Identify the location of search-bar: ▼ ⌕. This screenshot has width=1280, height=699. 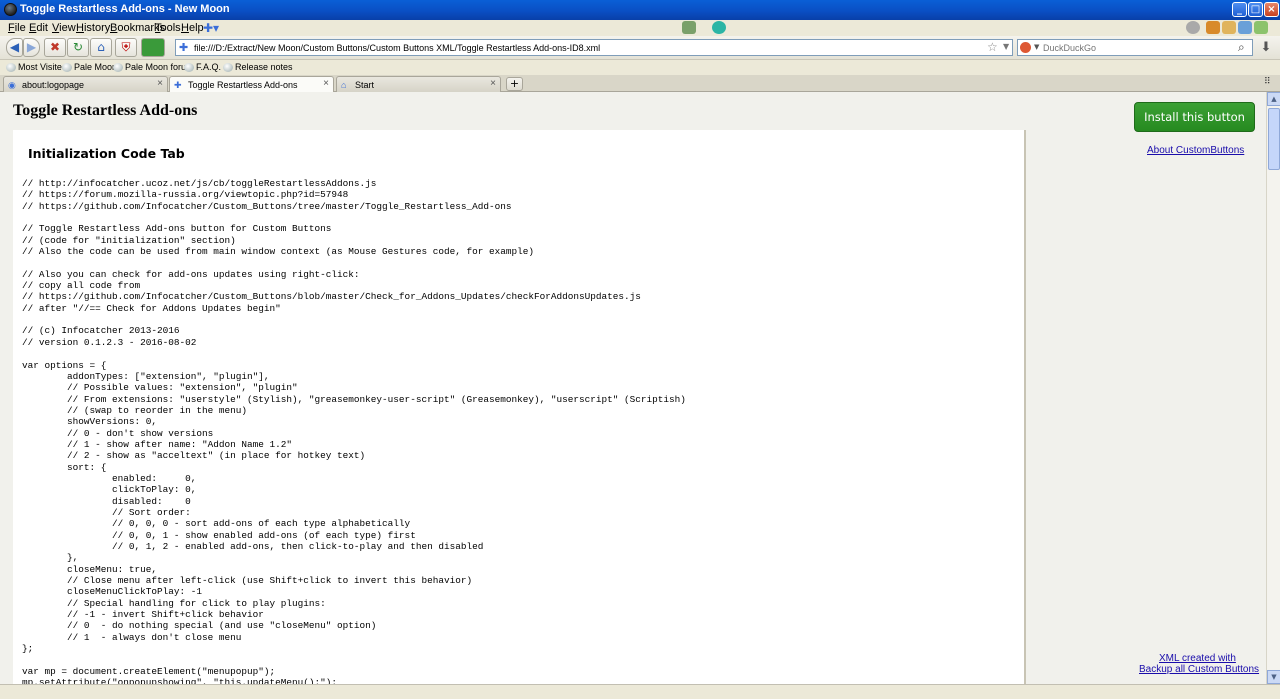
(1135, 47).